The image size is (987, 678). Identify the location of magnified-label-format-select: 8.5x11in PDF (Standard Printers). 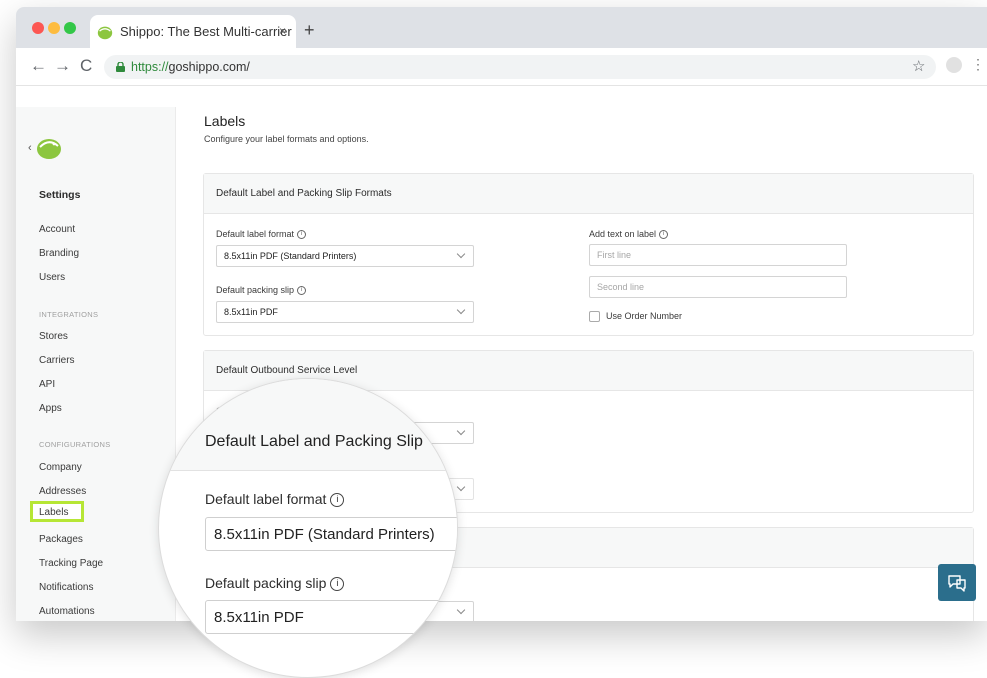
(331, 534).